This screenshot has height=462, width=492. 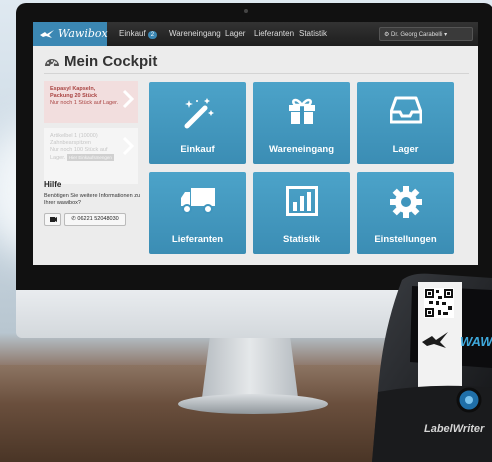 I want to click on page-title: Mein Cockpit, so click(x=111, y=61).